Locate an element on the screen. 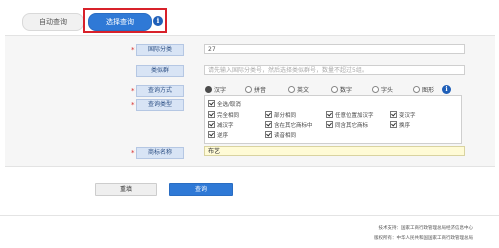  type-checkbox-select-all: 全选/取消 is located at coordinates (224, 104).